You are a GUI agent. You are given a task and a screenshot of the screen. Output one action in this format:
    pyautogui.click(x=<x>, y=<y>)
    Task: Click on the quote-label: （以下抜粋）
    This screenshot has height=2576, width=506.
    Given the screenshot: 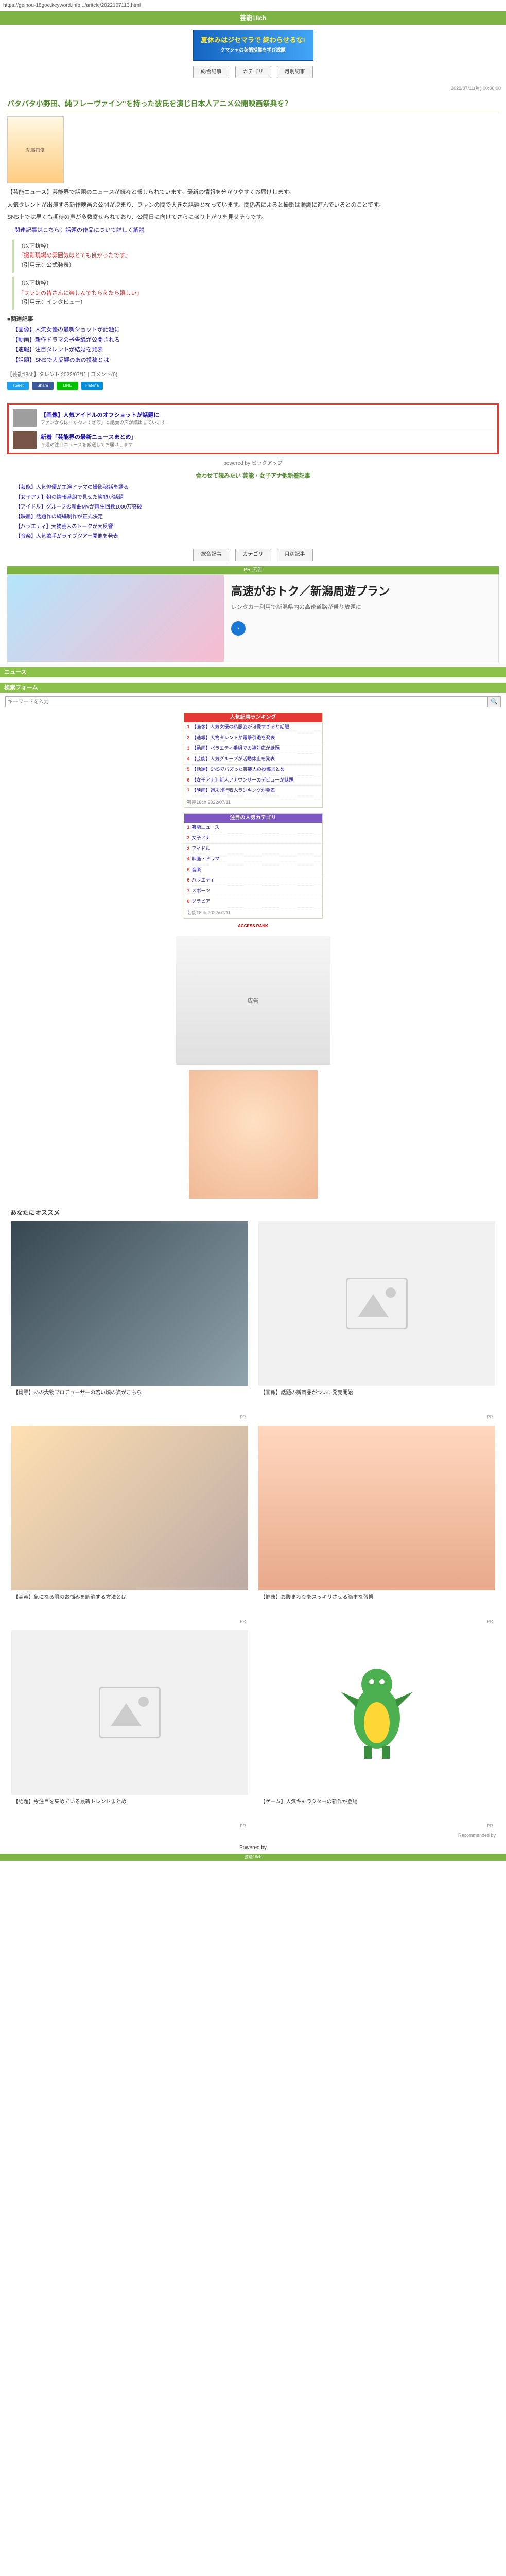 What is the action you would take?
    pyautogui.click(x=35, y=246)
    